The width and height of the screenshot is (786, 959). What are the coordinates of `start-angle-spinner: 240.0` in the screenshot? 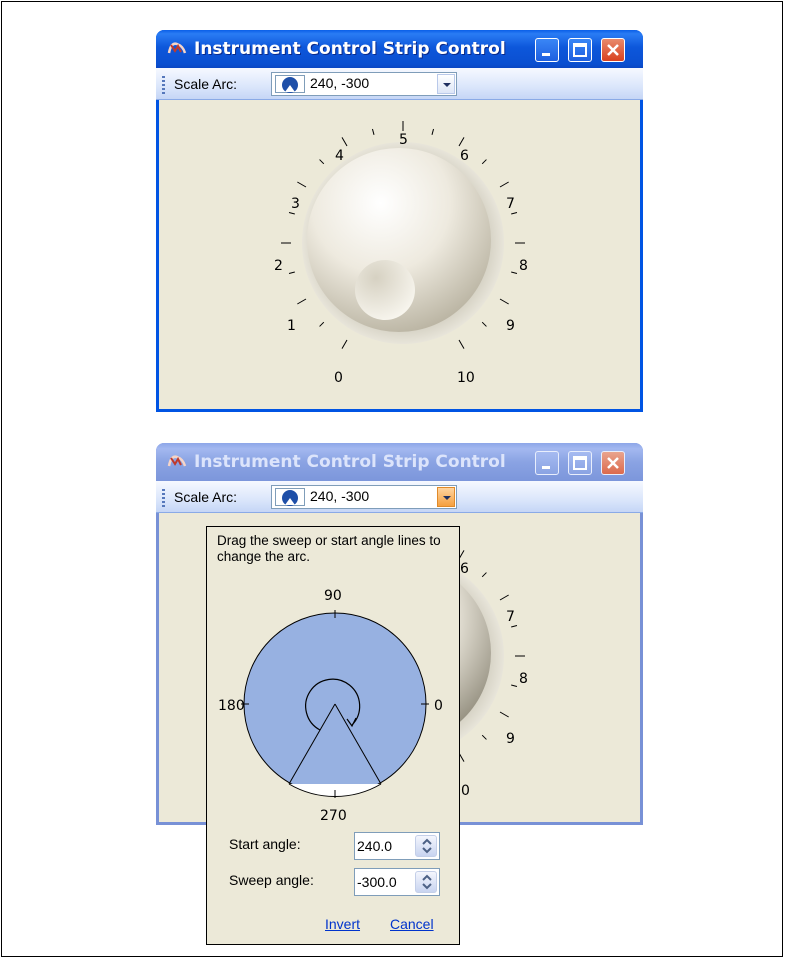 It's located at (397, 846).